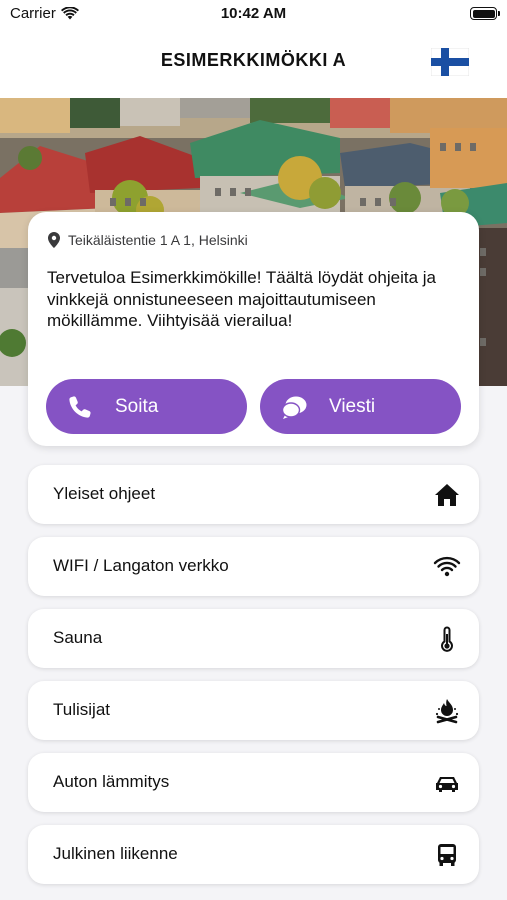 Image resolution: width=507 pixels, height=900 pixels. I want to click on home-icon, so click(447, 495).